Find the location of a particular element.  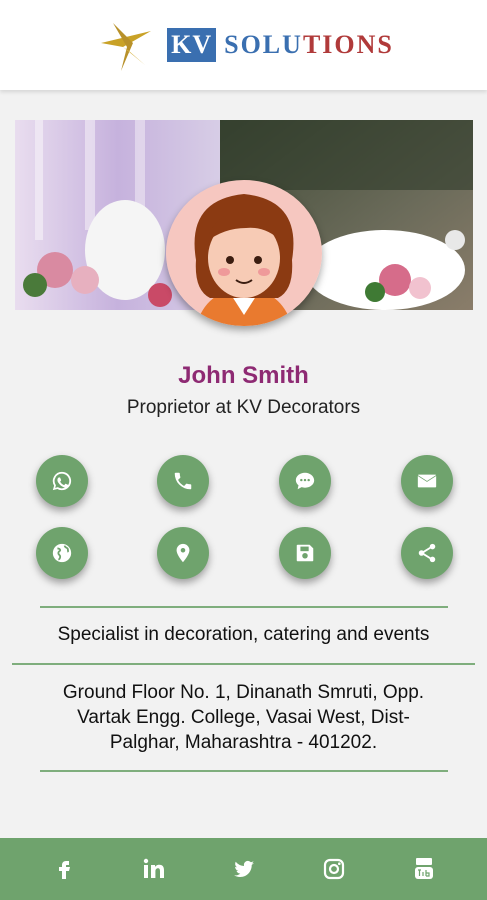

instagram-link is located at coordinates (334, 869).